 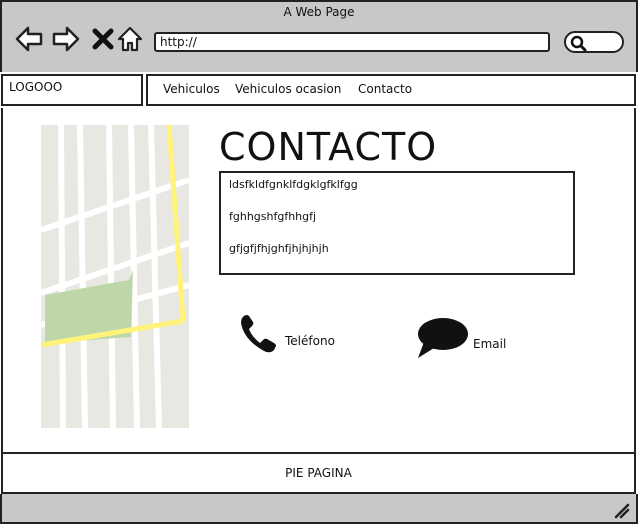 What do you see at coordinates (319, 12) in the screenshot?
I see `window-title: A Web Page` at bounding box center [319, 12].